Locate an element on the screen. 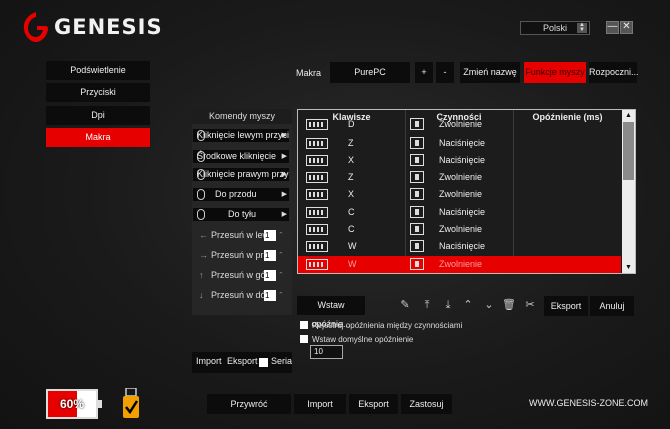 The image size is (670, 429). row-action: Zwolnienie is located at coordinates (461, 124).